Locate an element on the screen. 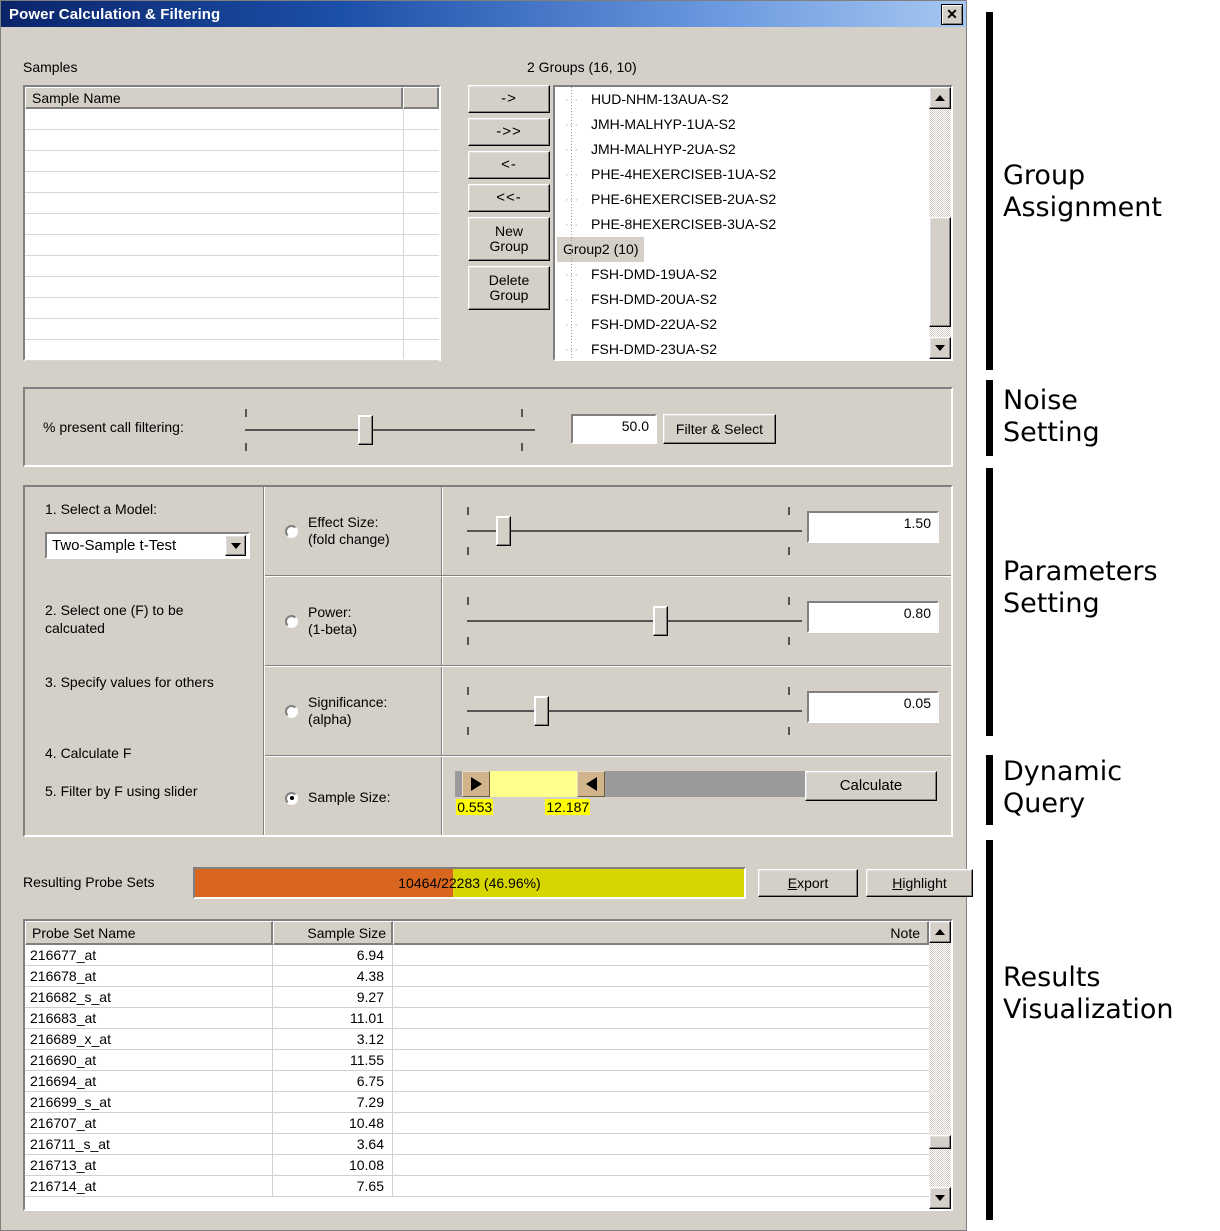 The image size is (1220, 1231). power-value: 0.80 is located at coordinates (873, 617).